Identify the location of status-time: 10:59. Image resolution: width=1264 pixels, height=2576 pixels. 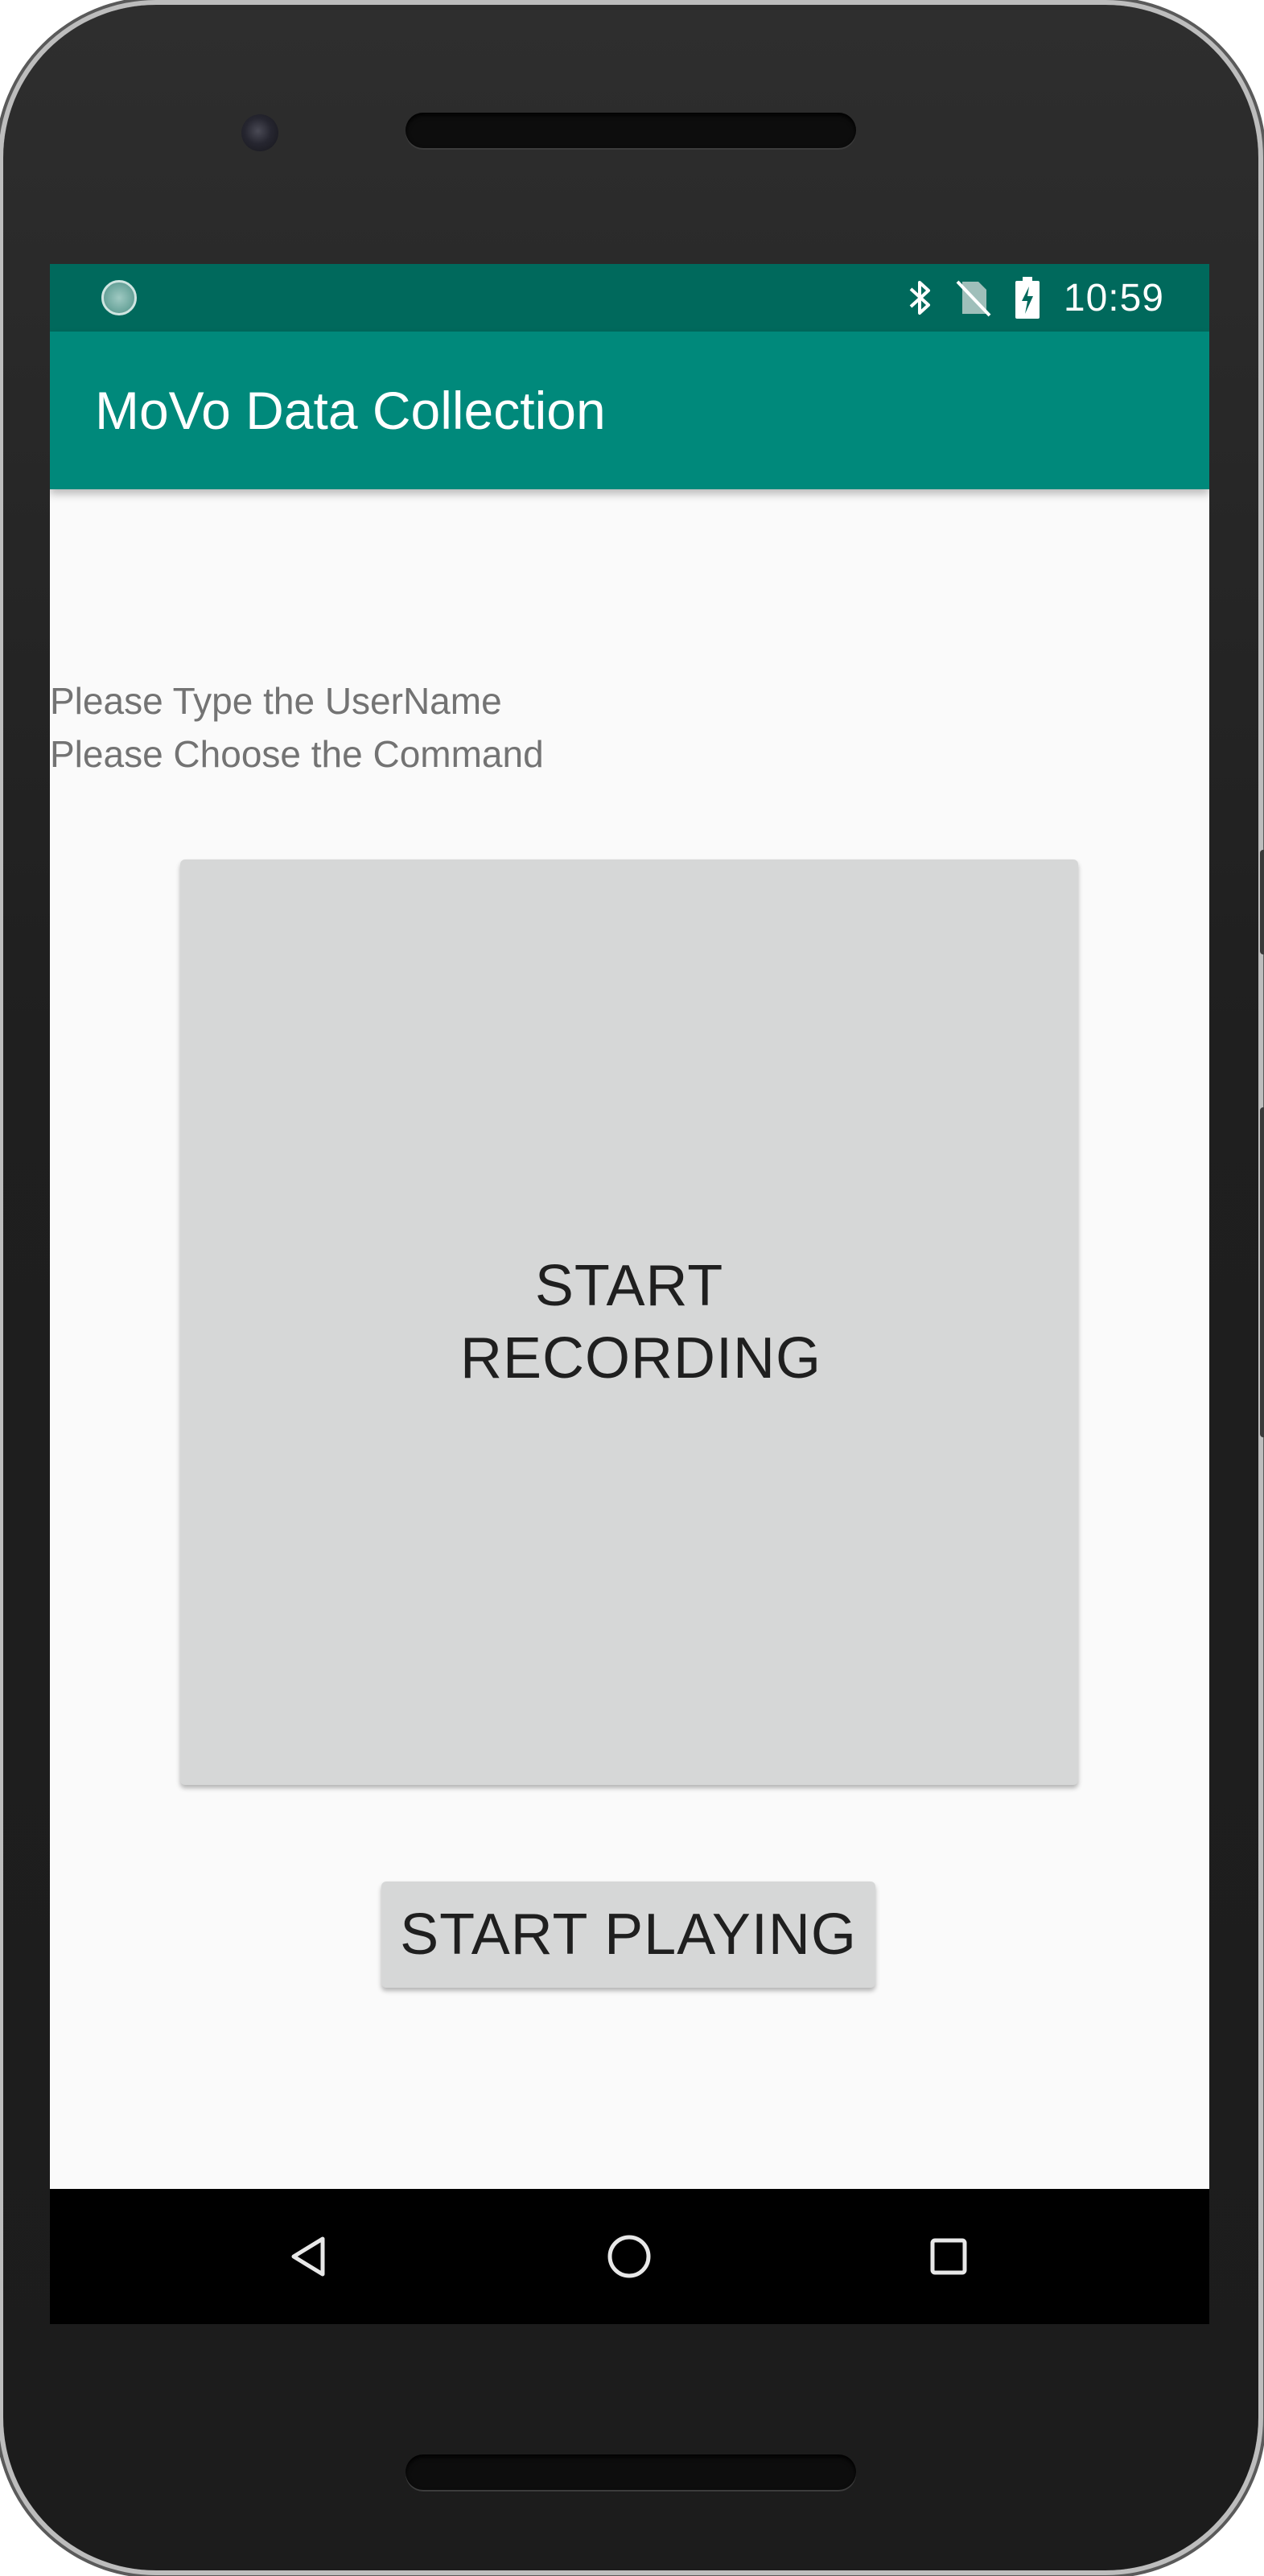
(1113, 297).